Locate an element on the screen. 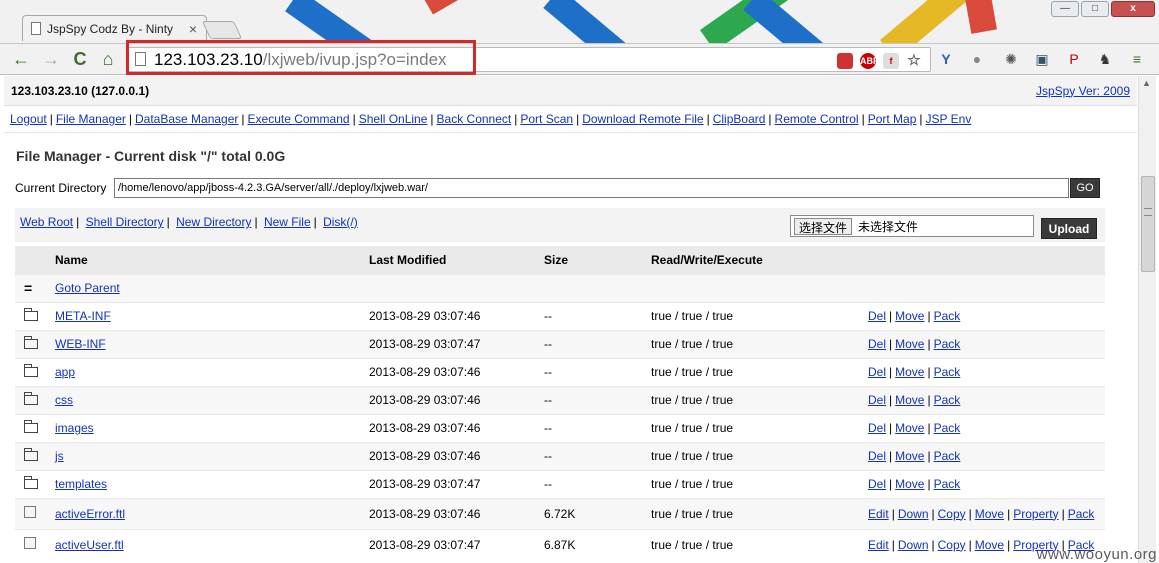 This screenshot has height=563, width=1159. star-icon: ☆ is located at coordinates (914, 61).